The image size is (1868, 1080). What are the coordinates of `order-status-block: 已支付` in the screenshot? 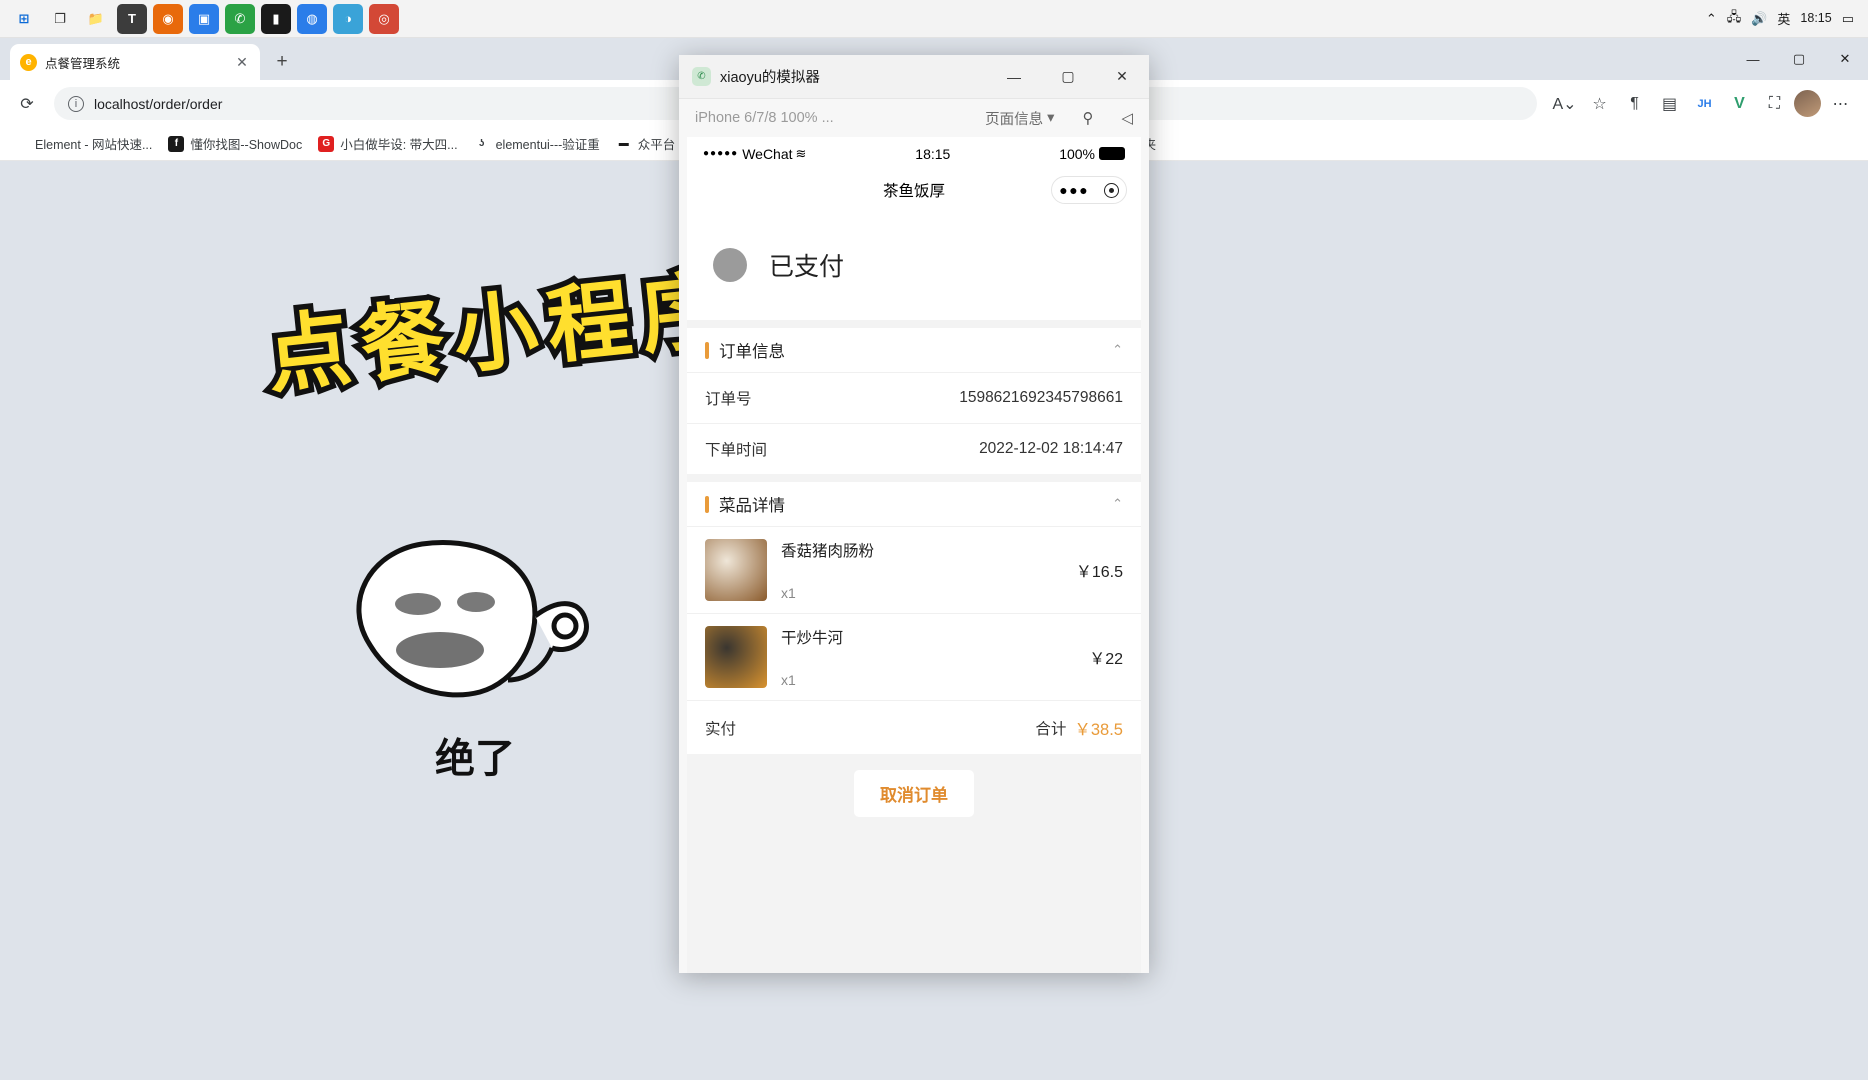 It's located at (914, 265).